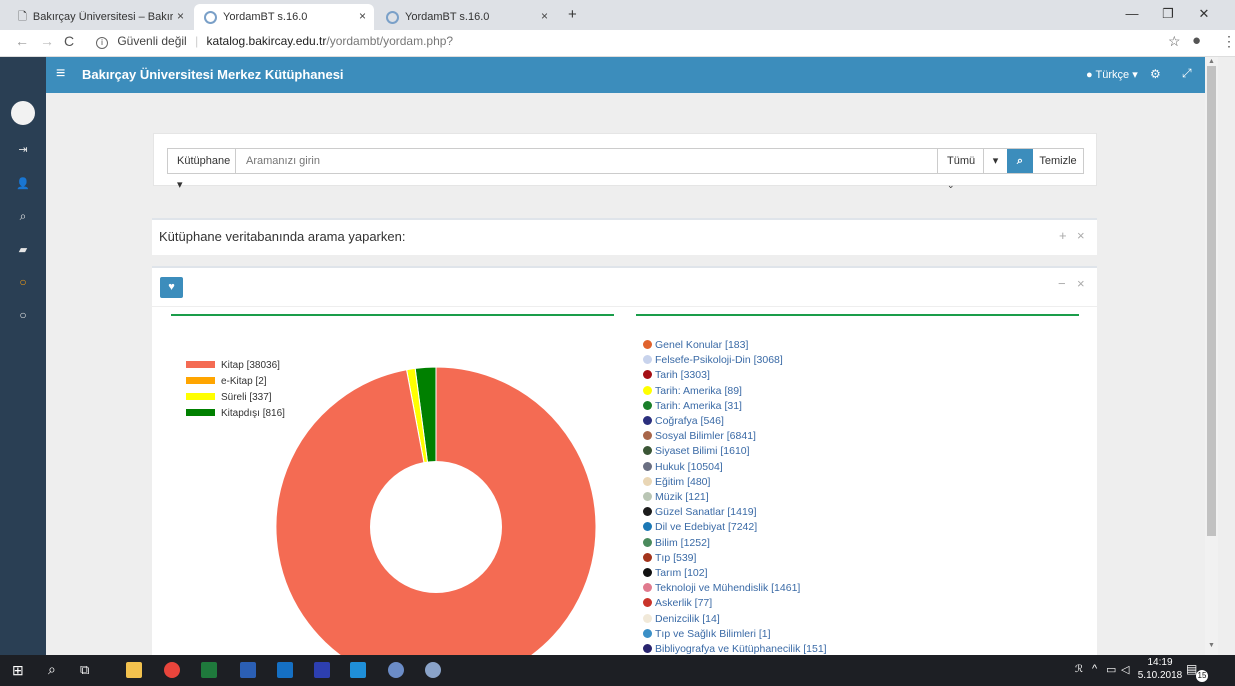 The width and height of the screenshot is (1235, 686). I want to click on category-label: Tarih: Amerika [89], so click(698, 390).